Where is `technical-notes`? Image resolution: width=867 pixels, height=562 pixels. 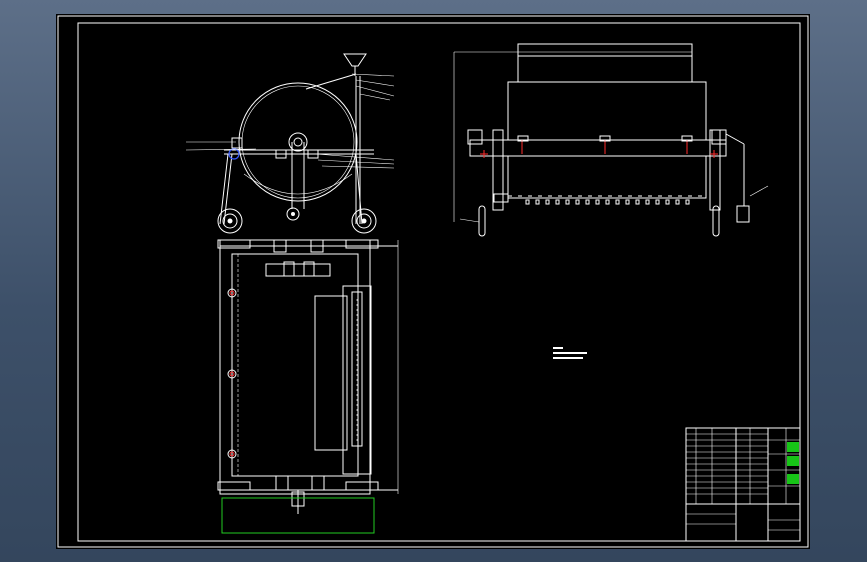 technical-notes is located at coordinates (570, 353).